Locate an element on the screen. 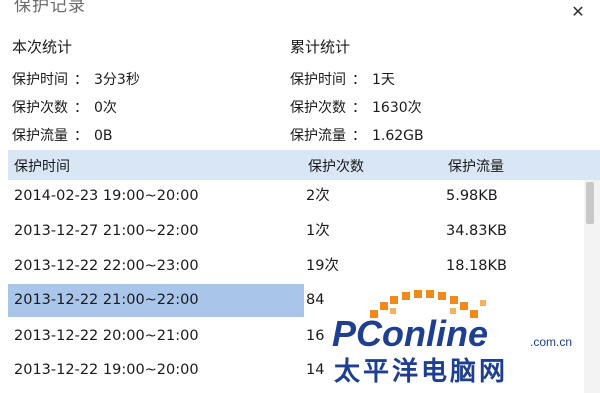  pconline-watermark-logo: PConline .com.cn 太平洋电脑网 is located at coordinates (452, 338).